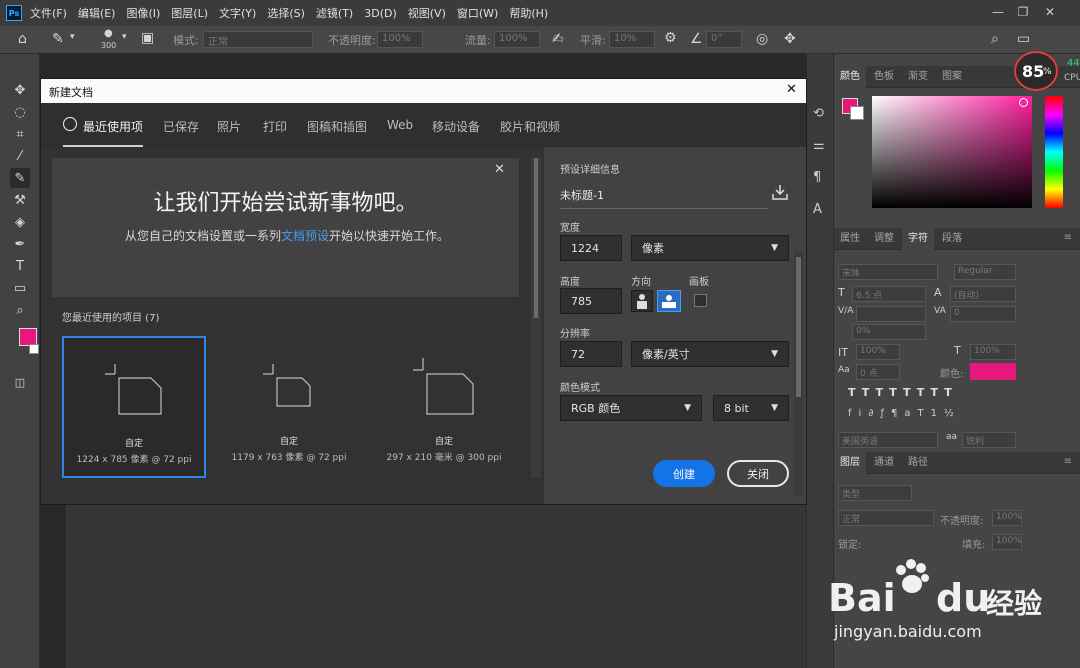  I want to click on document-presets-link: 文档预设, so click(305, 236).